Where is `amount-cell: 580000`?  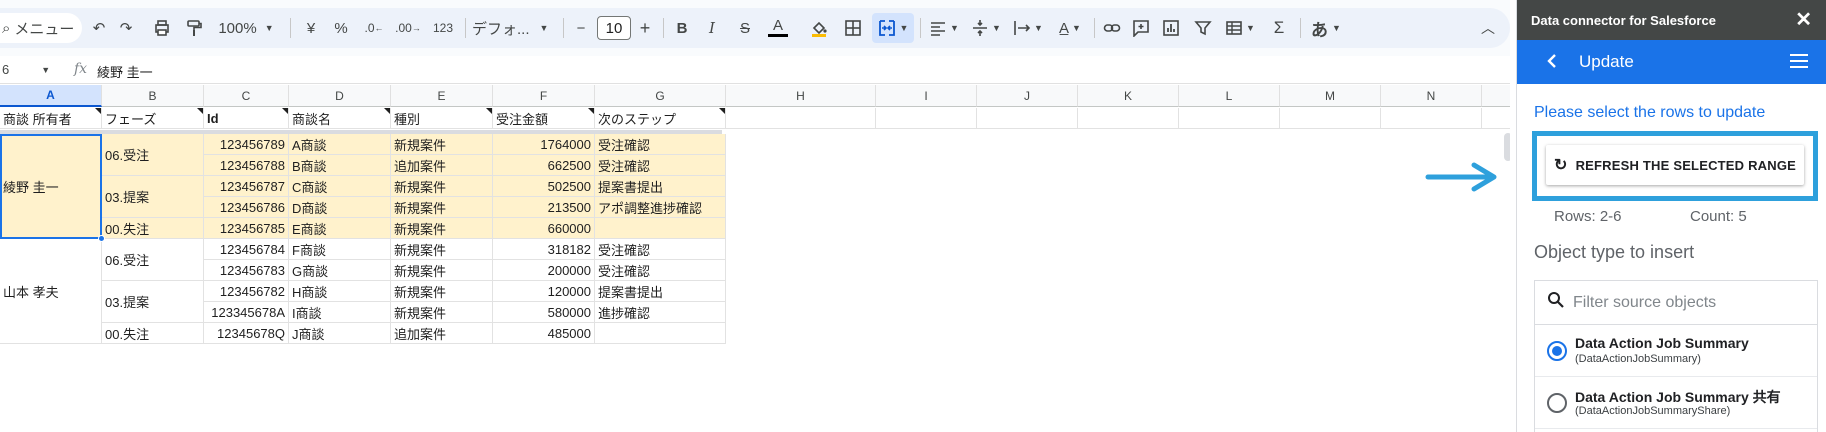 amount-cell: 580000 is located at coordinates (544, 312).